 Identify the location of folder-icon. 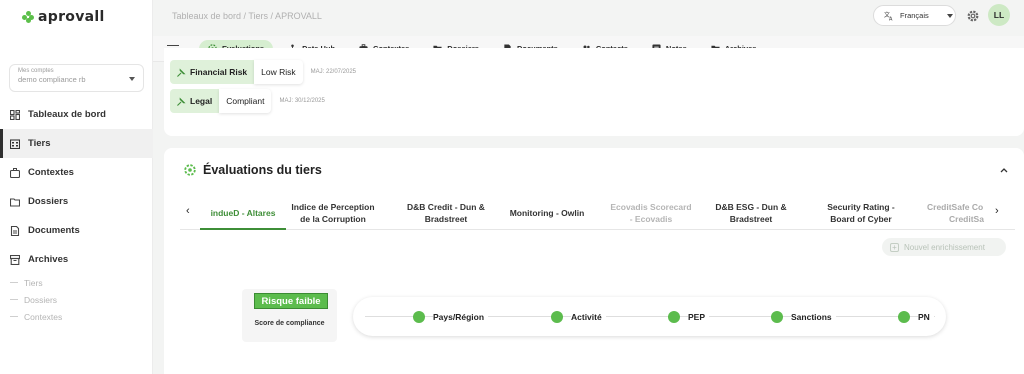
(15, 202).